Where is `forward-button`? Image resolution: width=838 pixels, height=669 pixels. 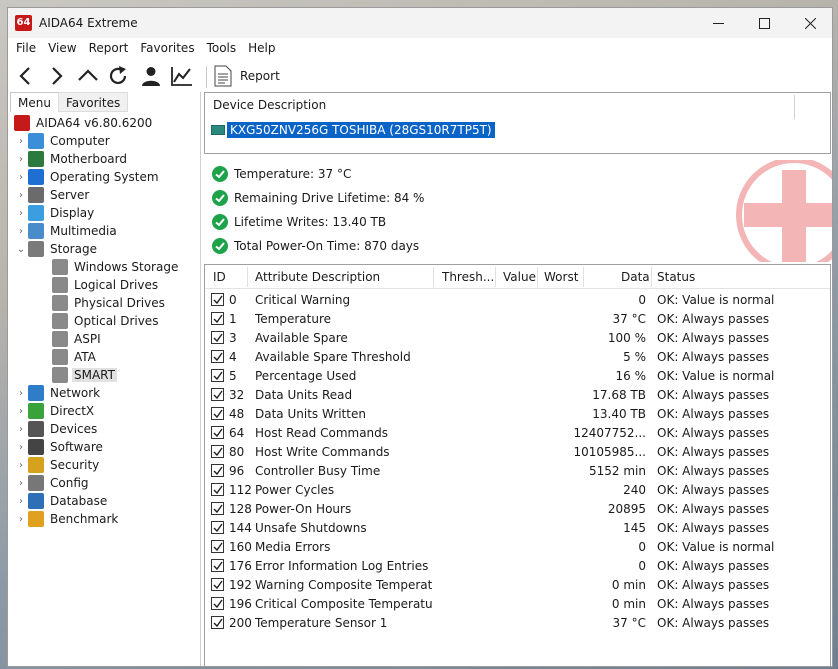
forward-button is located at coordinates (56, 76).